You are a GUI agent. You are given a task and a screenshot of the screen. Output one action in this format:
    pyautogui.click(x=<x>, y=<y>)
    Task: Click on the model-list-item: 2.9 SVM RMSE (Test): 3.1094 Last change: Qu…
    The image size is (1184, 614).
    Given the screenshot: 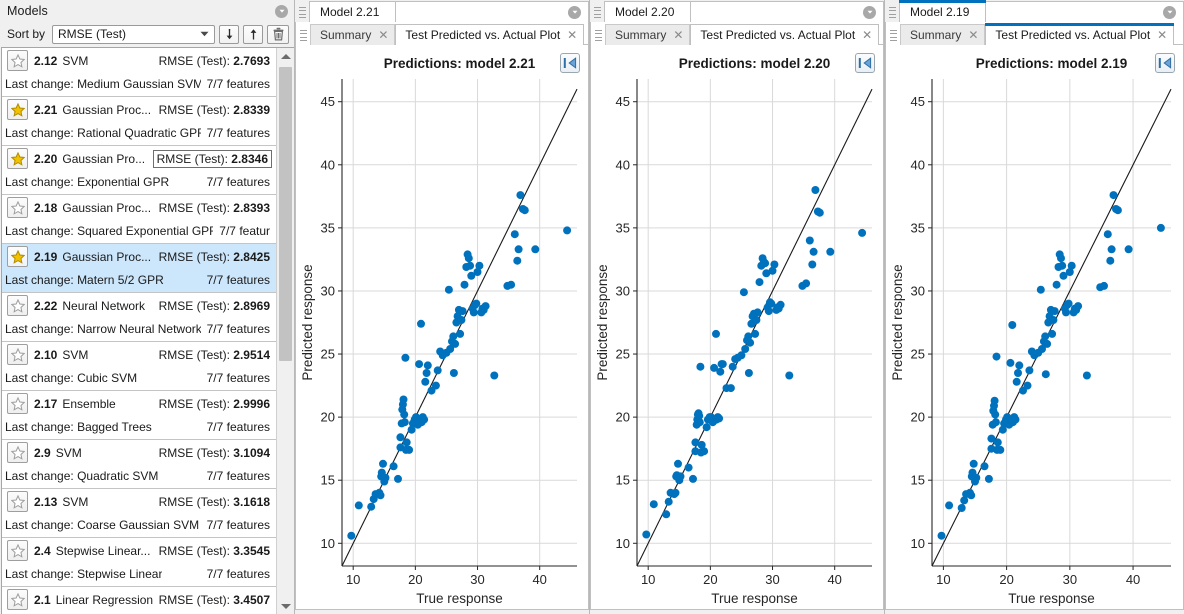 What is the action you would take?
    pyautogui.click(x=139, y=464)
    